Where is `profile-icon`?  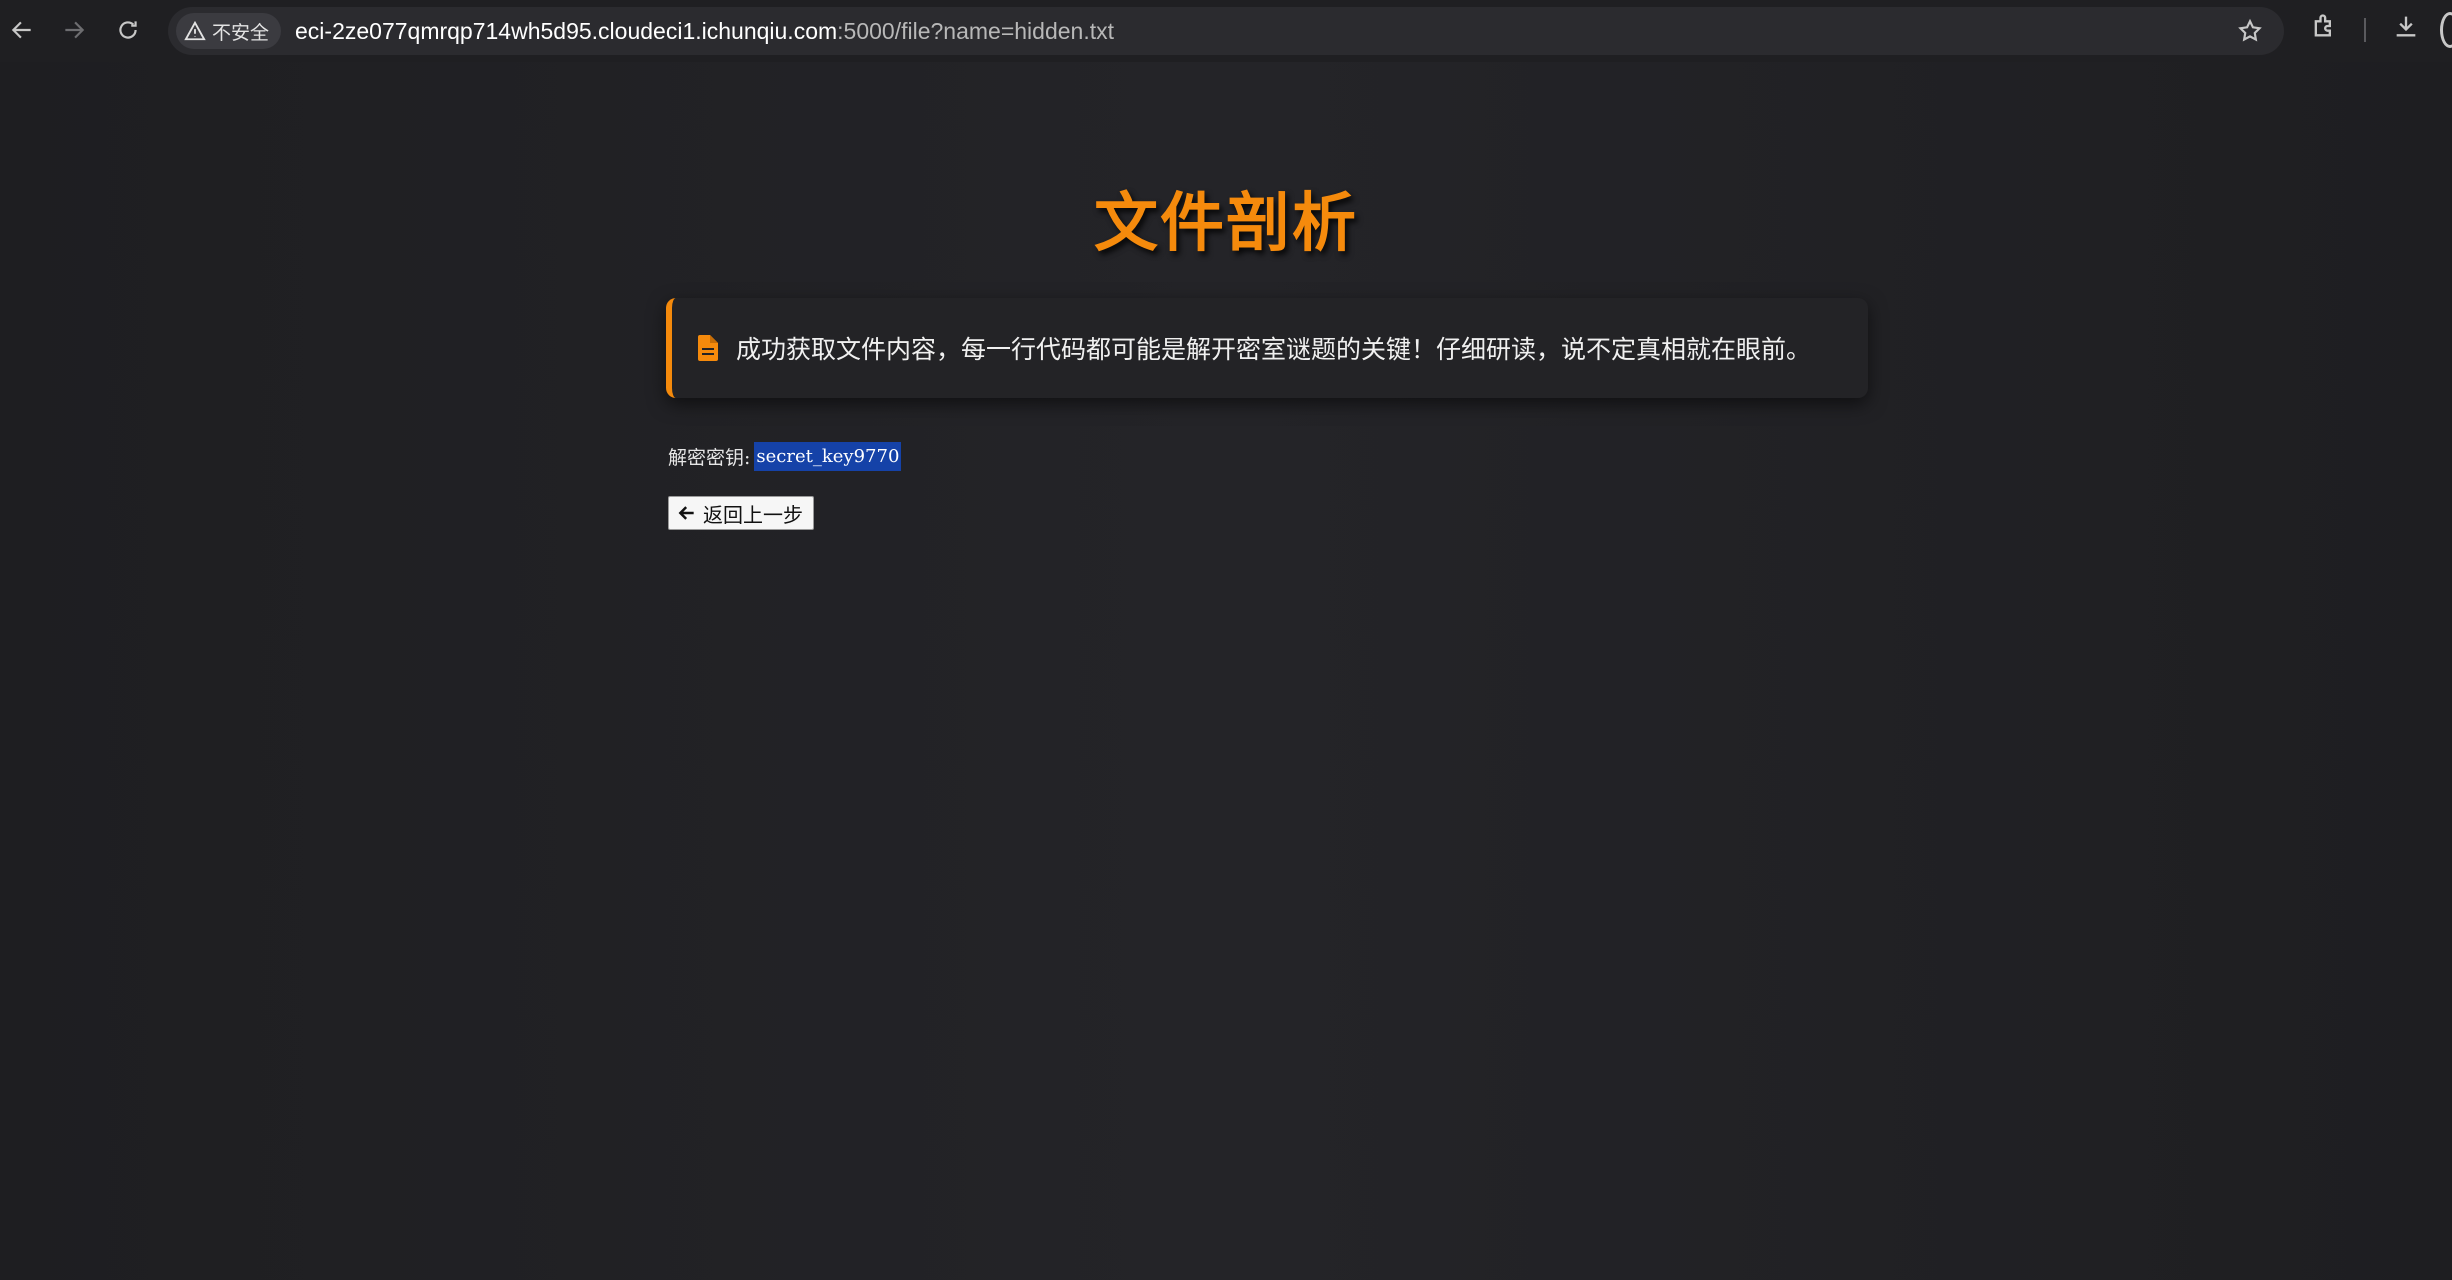 profile-icon is located at coordinates (2446, 30).